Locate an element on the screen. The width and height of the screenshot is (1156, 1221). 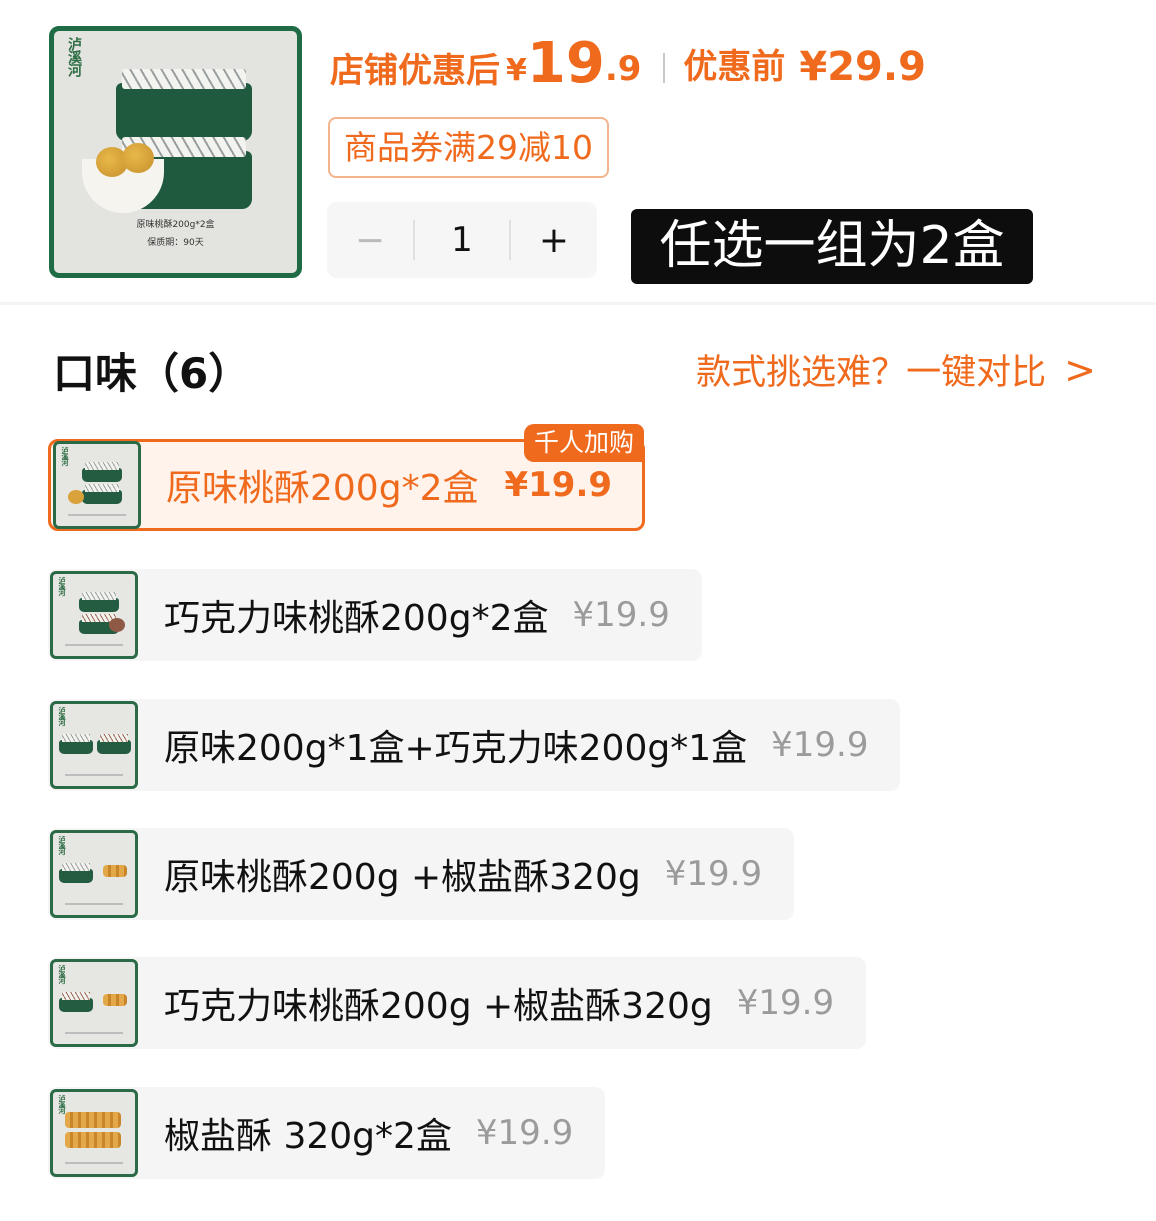
price-line: 店铺优惠后 ¥ 19 .9 优惠前 ¥29.9 is located at coordinates (628, 63).